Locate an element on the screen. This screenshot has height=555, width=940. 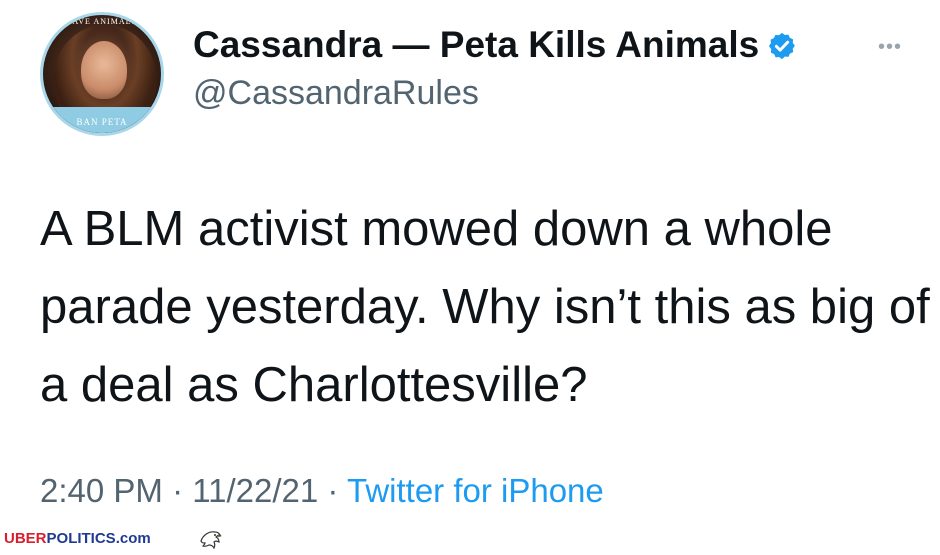
site-watermark: UBERPOLITICS.com is located at coordinates (77, 538).